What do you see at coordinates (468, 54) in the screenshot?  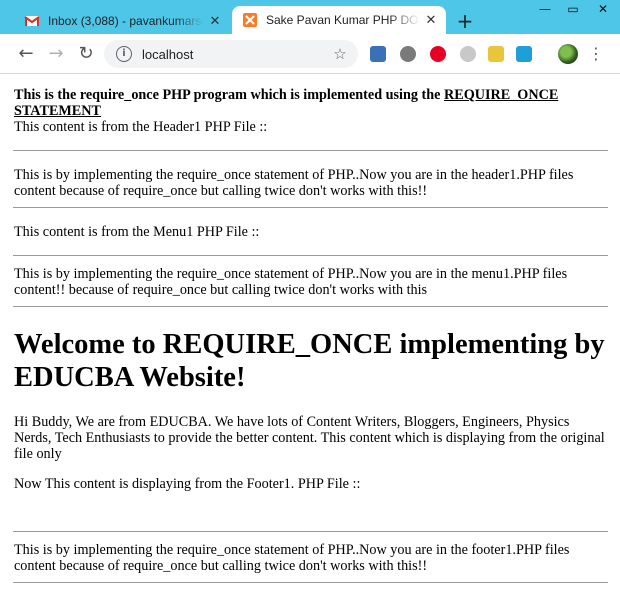 I see `extension-k-icon` at bounding box center [468, 54].